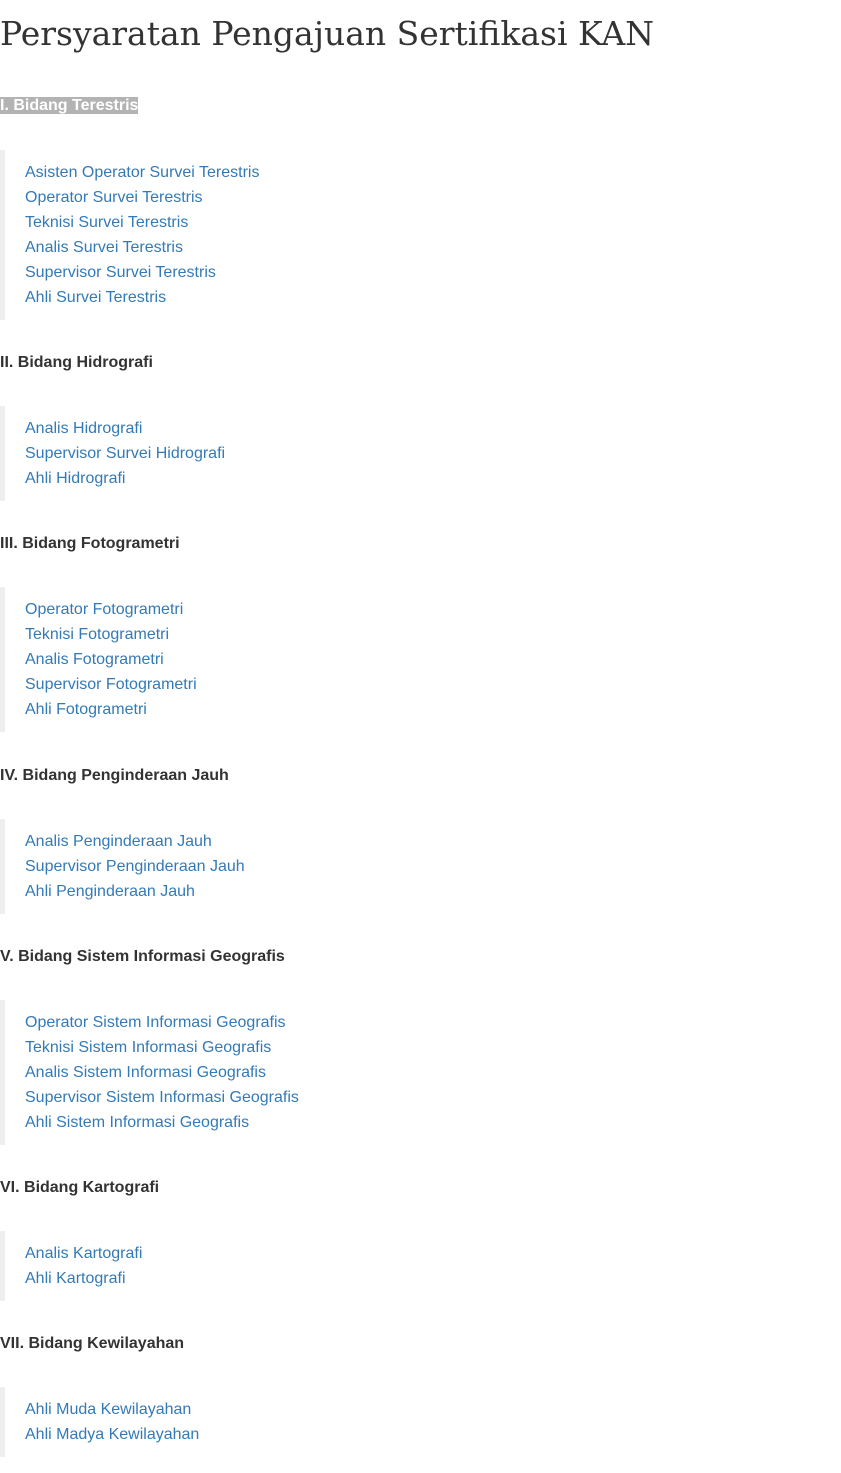 The height and width of the screenshot is (1473, 841). I want to click on link-ahli-survei-terestris: Ahli Survei Terestris, so click(95, 297).